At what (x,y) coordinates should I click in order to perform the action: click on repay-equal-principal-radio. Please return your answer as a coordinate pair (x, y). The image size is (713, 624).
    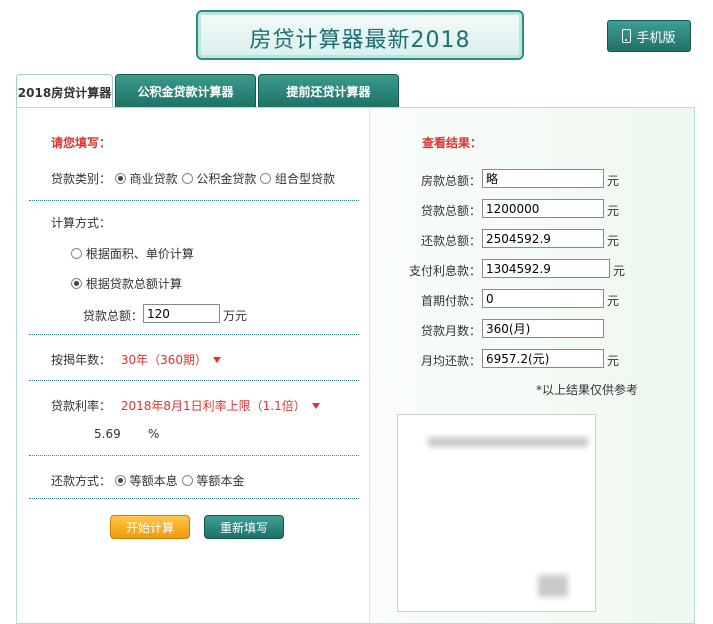
    Looking at the image, I should click on (187, 480).